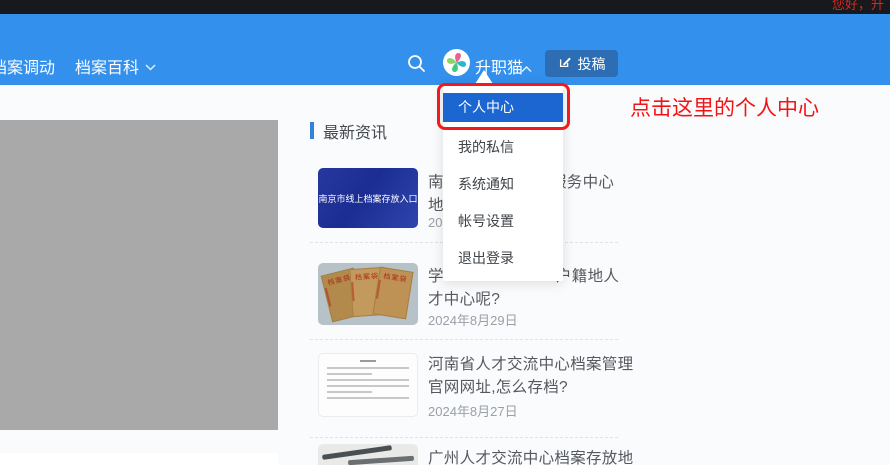 This screenshot has height=465, width=890. I want to click on news-thumbnail-document, so click(368, 385).